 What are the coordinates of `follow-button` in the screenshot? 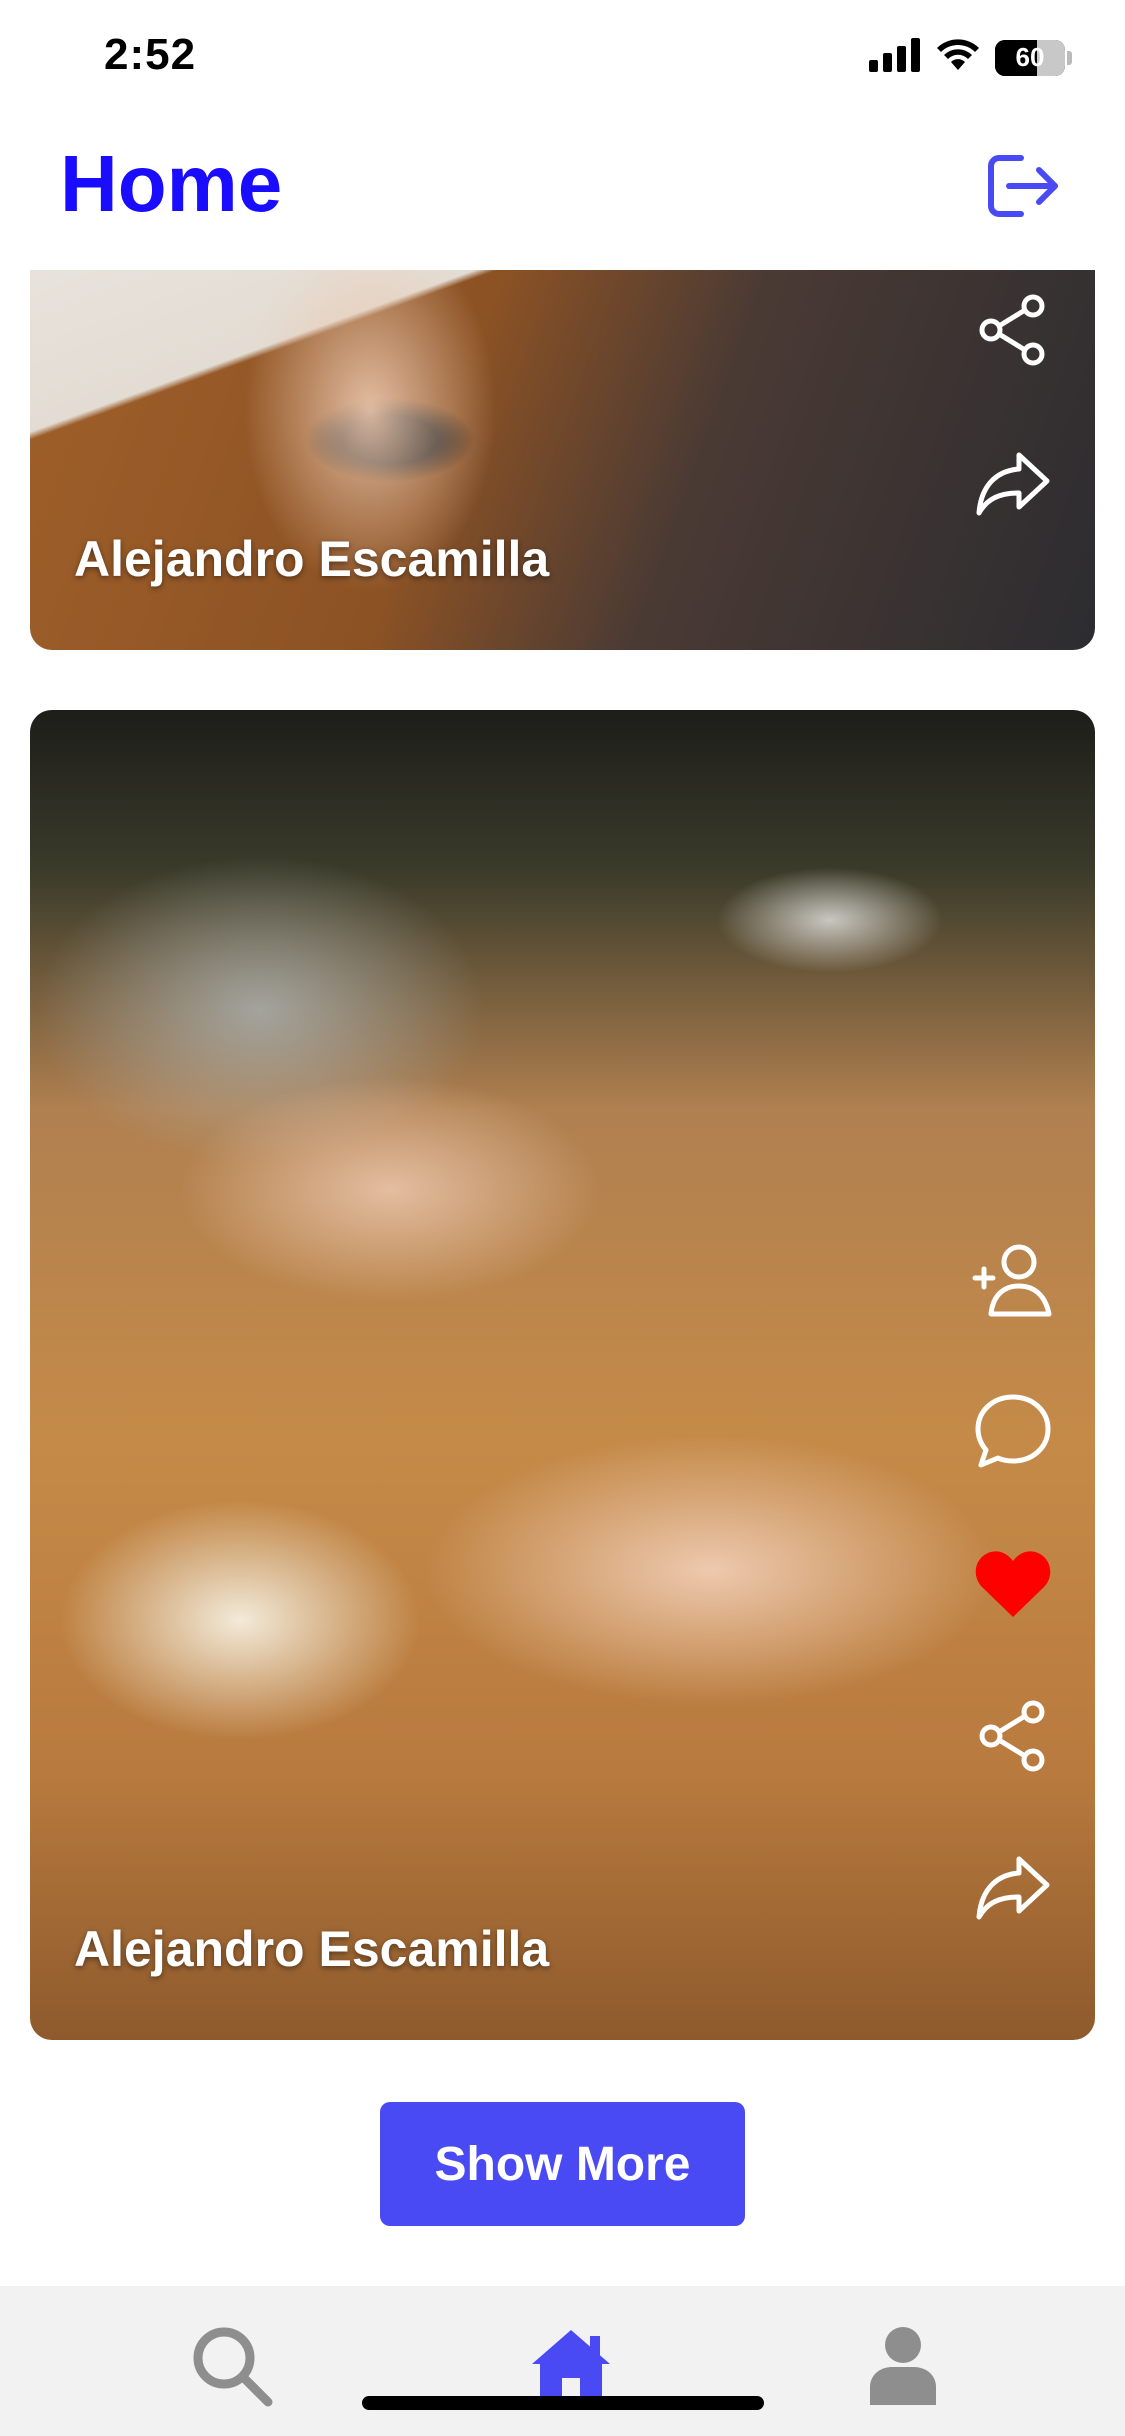 It's located at (1013, 1282).